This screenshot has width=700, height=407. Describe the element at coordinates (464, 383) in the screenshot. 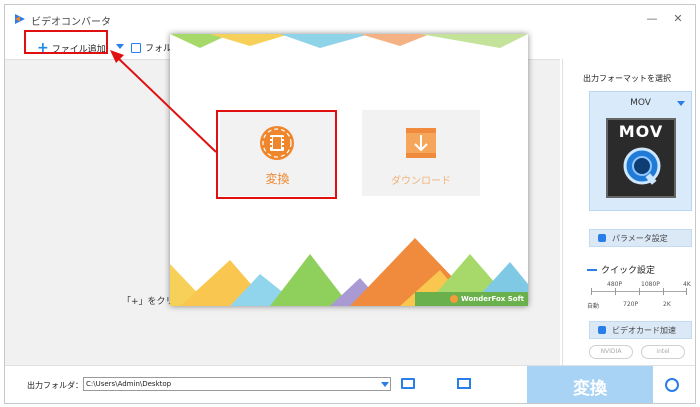

I see `output-video-icon` at that location.